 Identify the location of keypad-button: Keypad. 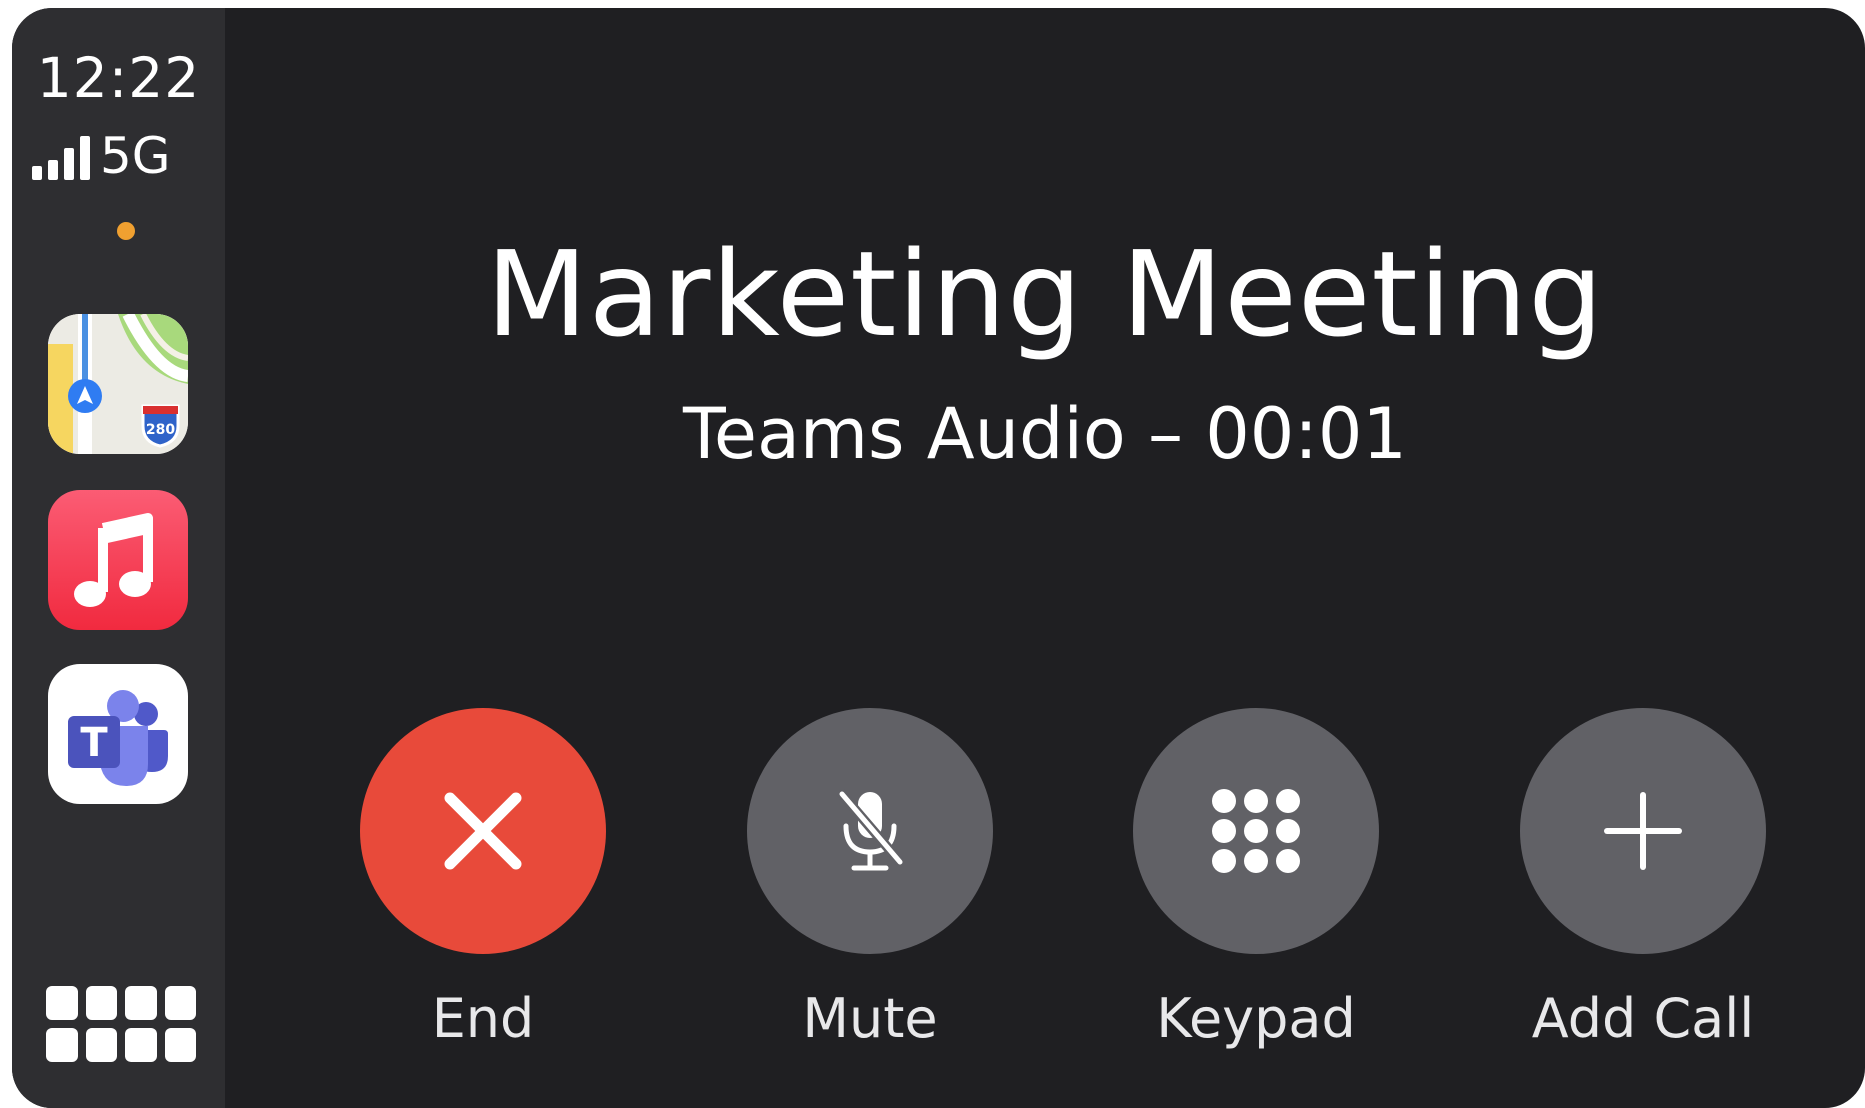
(1256, 877).